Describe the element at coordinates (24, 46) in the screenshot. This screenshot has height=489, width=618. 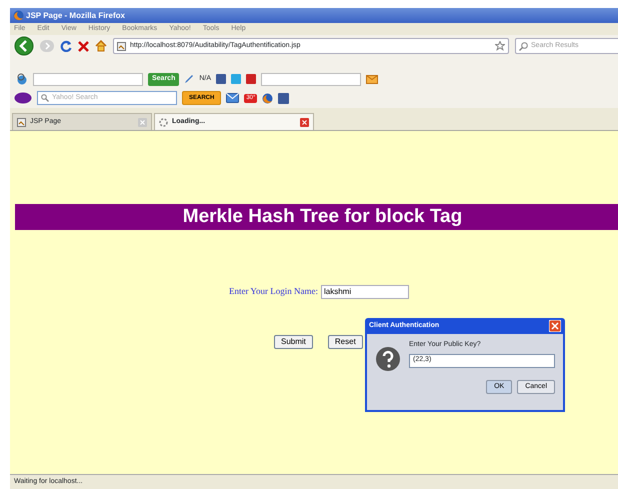
I see `back-icon` at that location.